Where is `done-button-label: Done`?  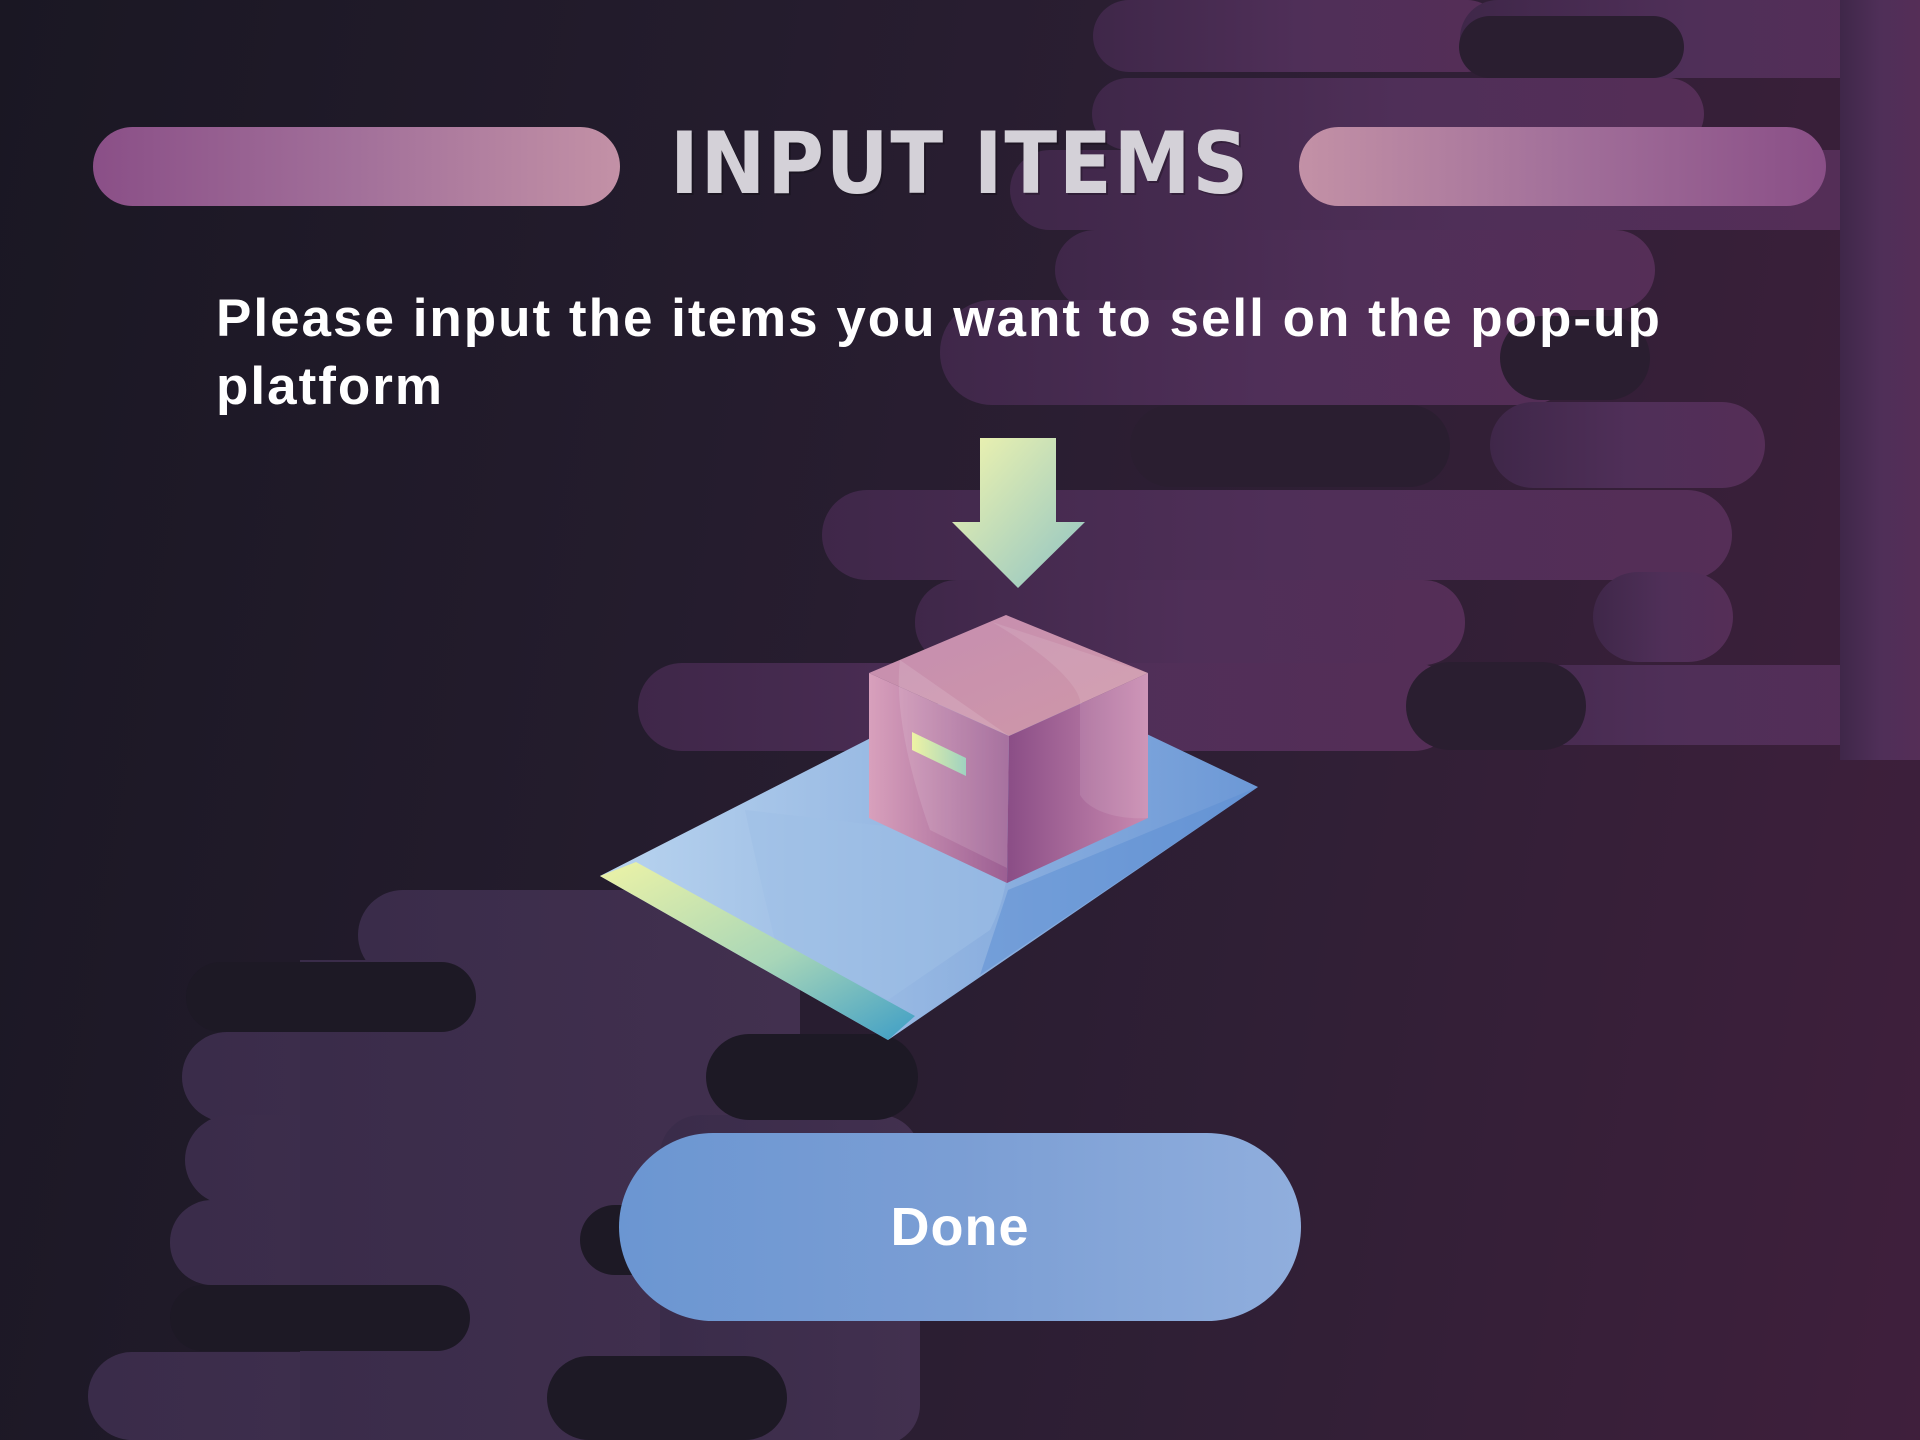
done-button-label: Done is located at coordinates (960, 1227).